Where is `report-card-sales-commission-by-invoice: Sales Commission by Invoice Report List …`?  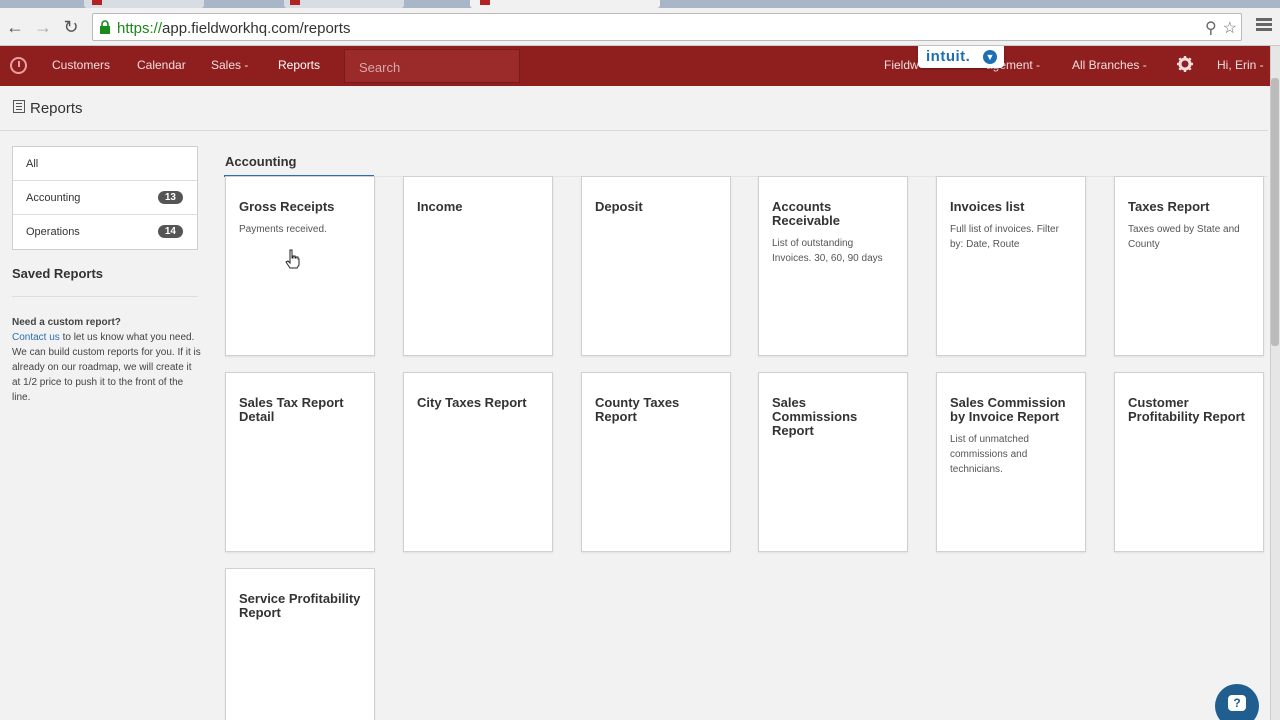
report-card-sales-commission-by-invoice: Sales Commission by Invoice Report List … is located at coordinates (1011, 462).